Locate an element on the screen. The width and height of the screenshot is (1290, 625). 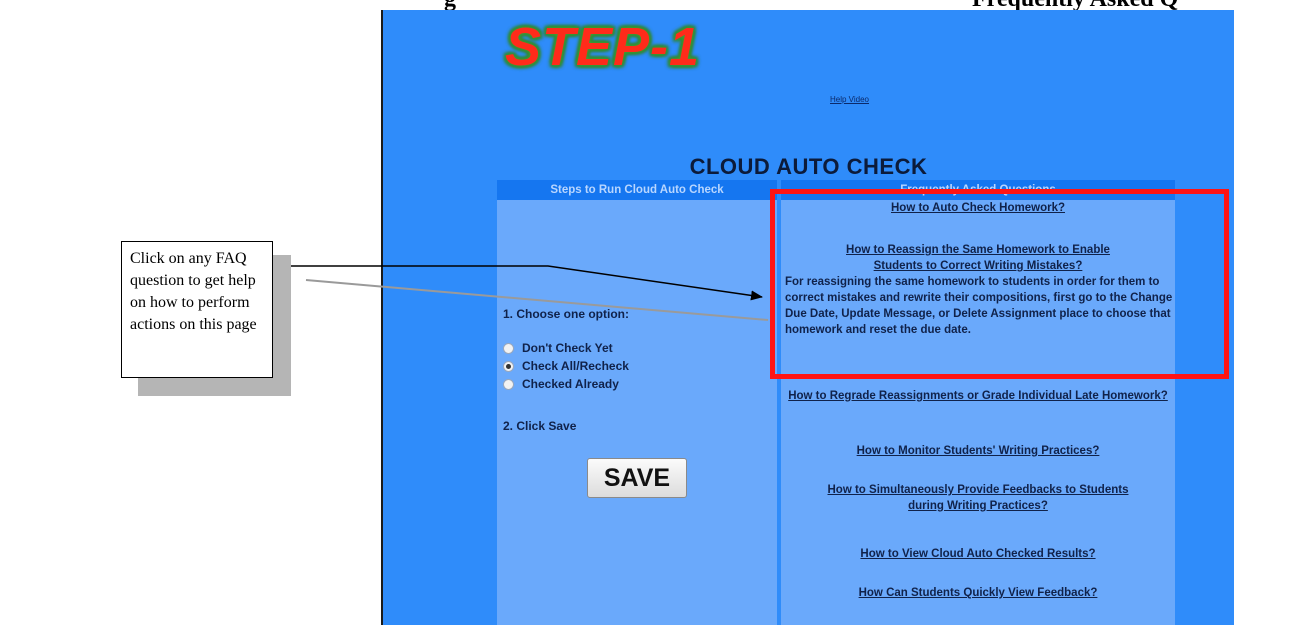
callout-arrow is located at coordinates (530, 293).